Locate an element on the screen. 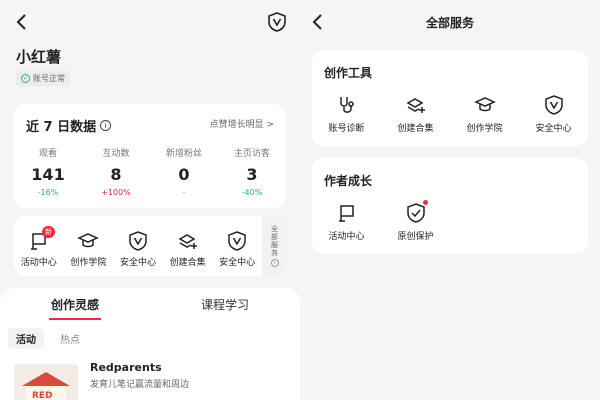  stat-change: -16% is located at coordinates (48, 192).